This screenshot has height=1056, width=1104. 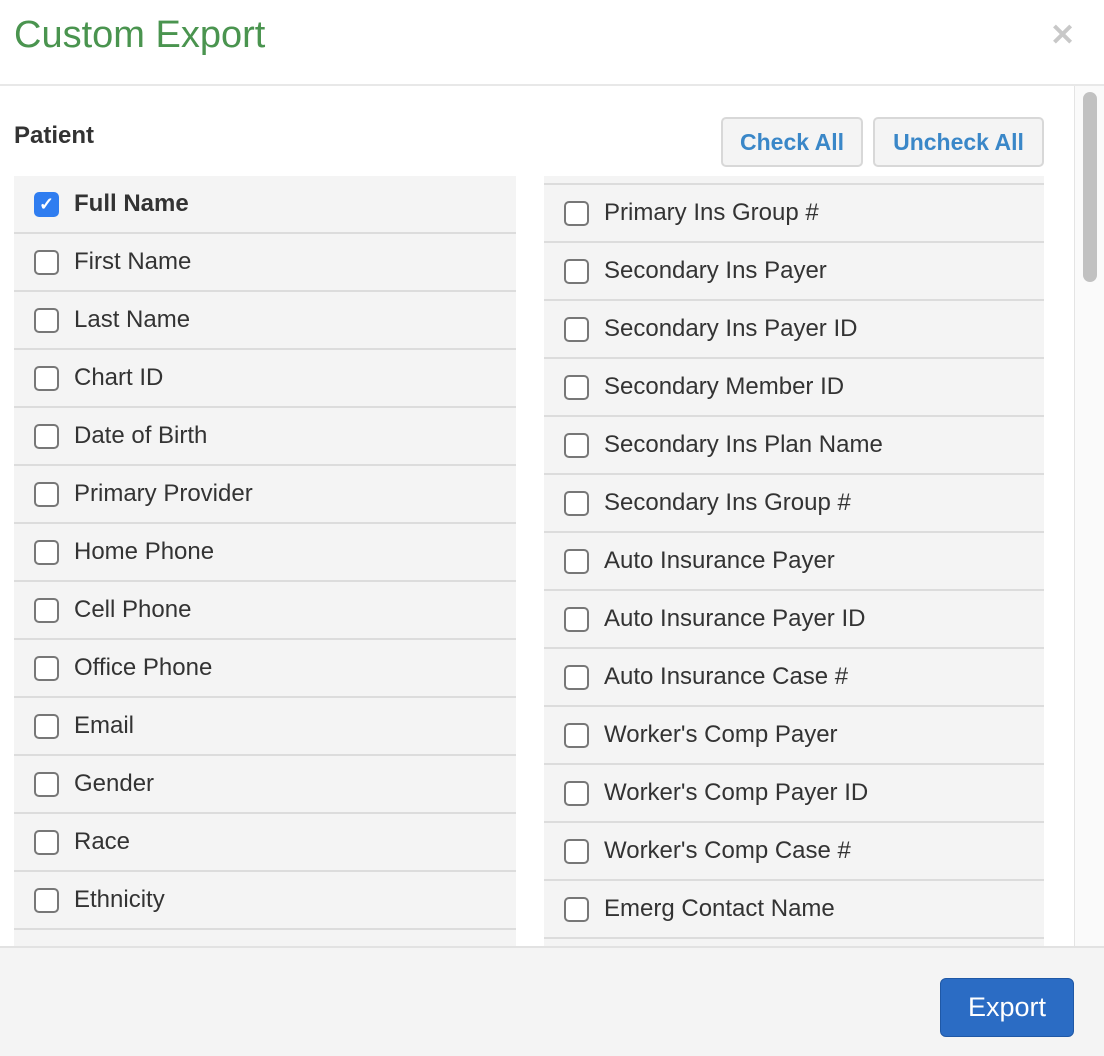 I want to click on field-row: Primary Ins Group #, so click(x=794, y=214).